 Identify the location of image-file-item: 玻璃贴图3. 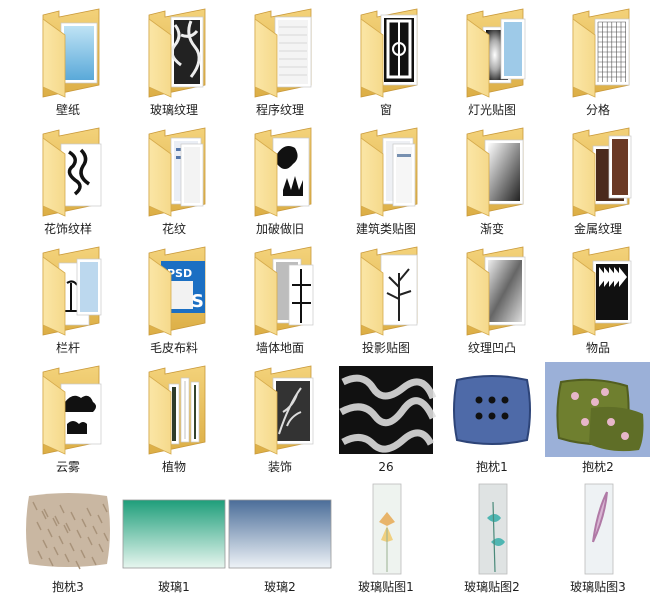
(597, 539).